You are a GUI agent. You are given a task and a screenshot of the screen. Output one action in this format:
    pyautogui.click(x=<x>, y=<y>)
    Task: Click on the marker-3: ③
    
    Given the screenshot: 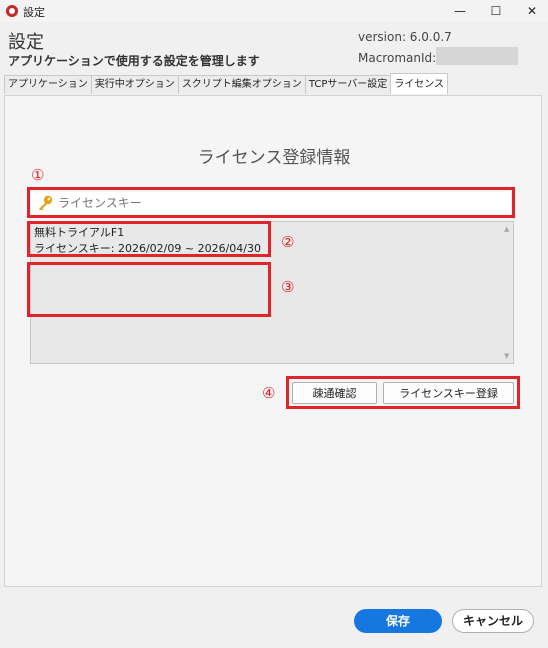 What is the action you would take?
    pyautogui.click(x=288, y=287)
    